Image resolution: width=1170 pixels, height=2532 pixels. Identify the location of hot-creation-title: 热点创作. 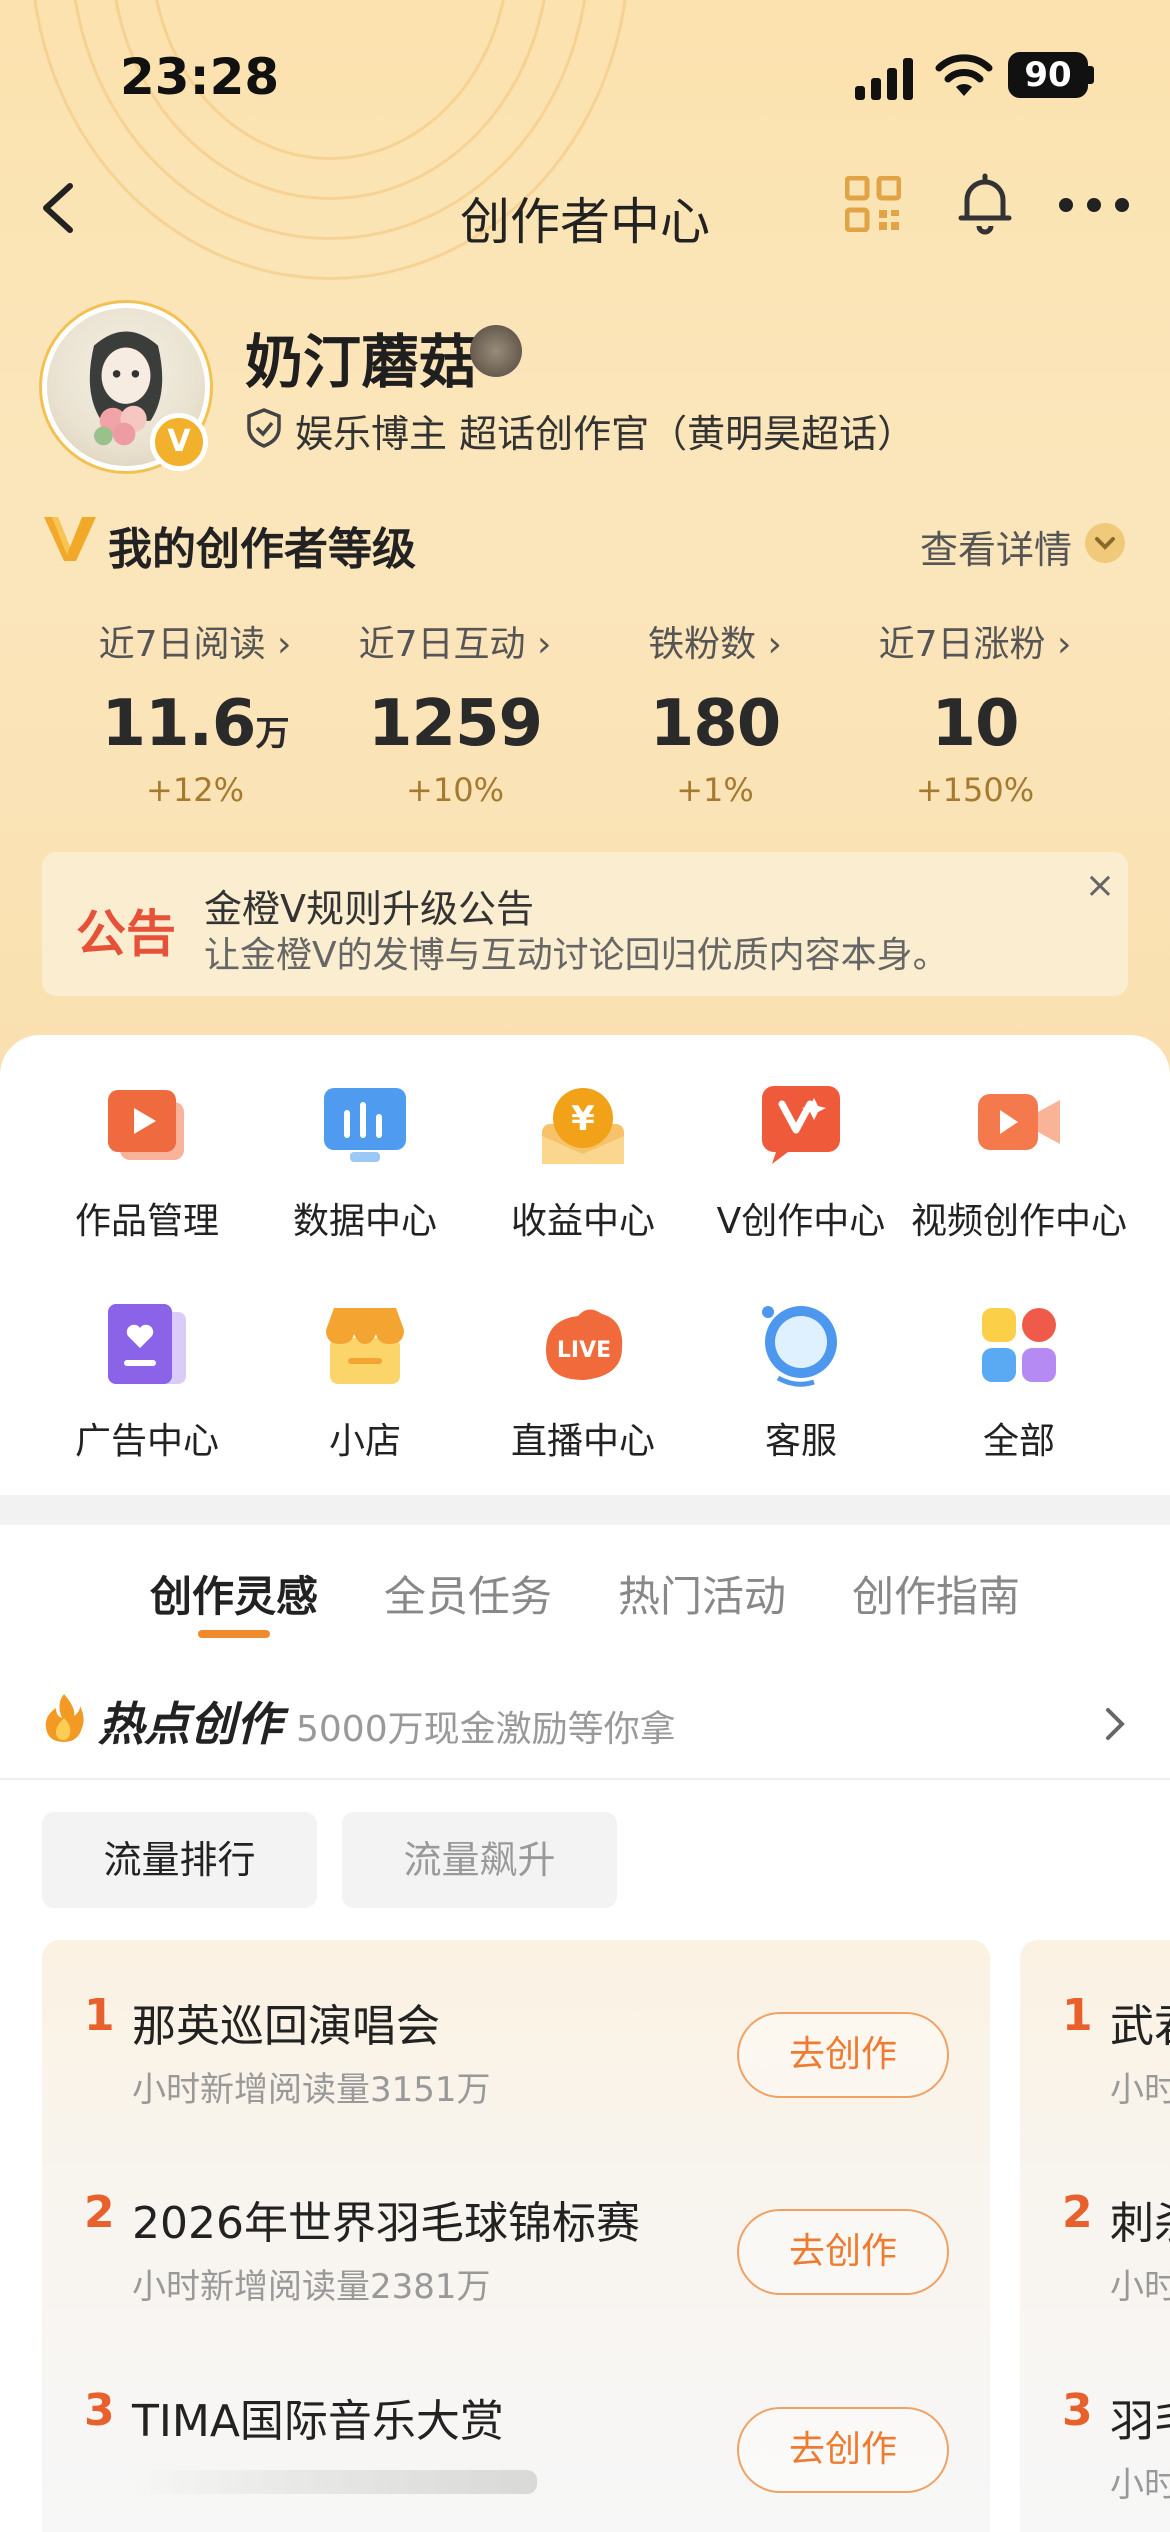
(190, 1724).